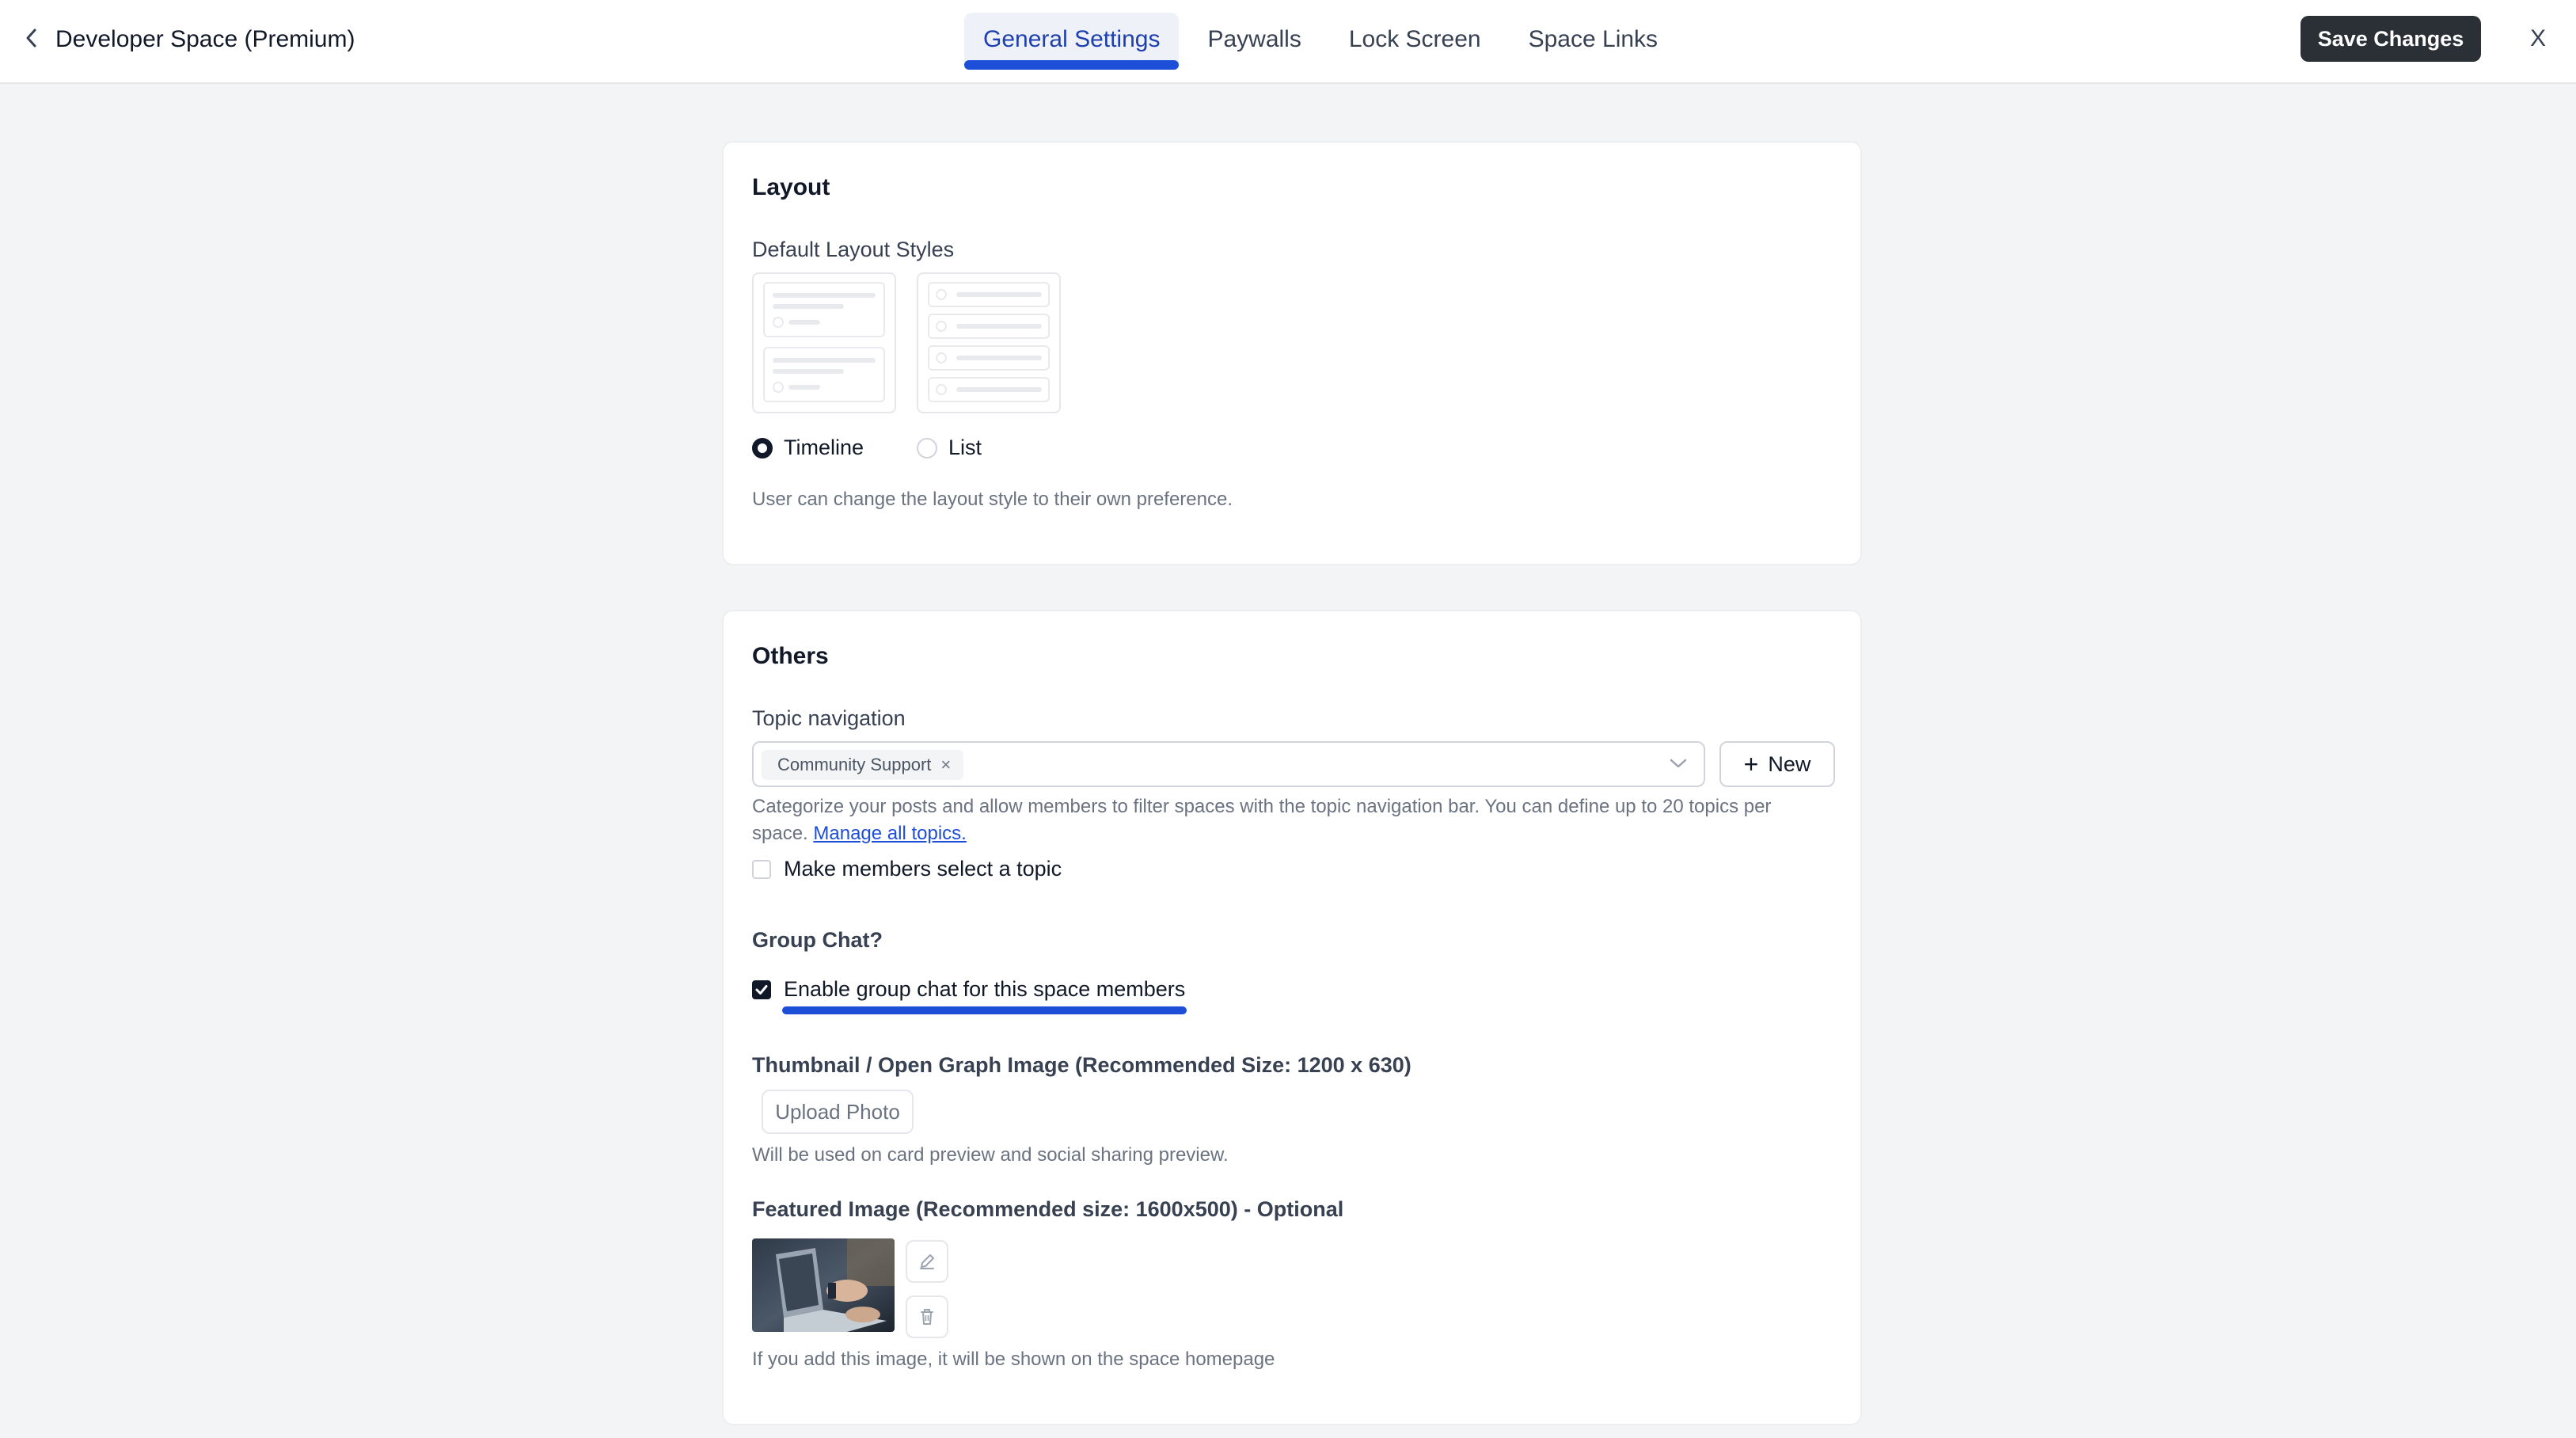 This screenshot has width=2576, height=1438. I want to click on trash-icon, so click(927, 1317).